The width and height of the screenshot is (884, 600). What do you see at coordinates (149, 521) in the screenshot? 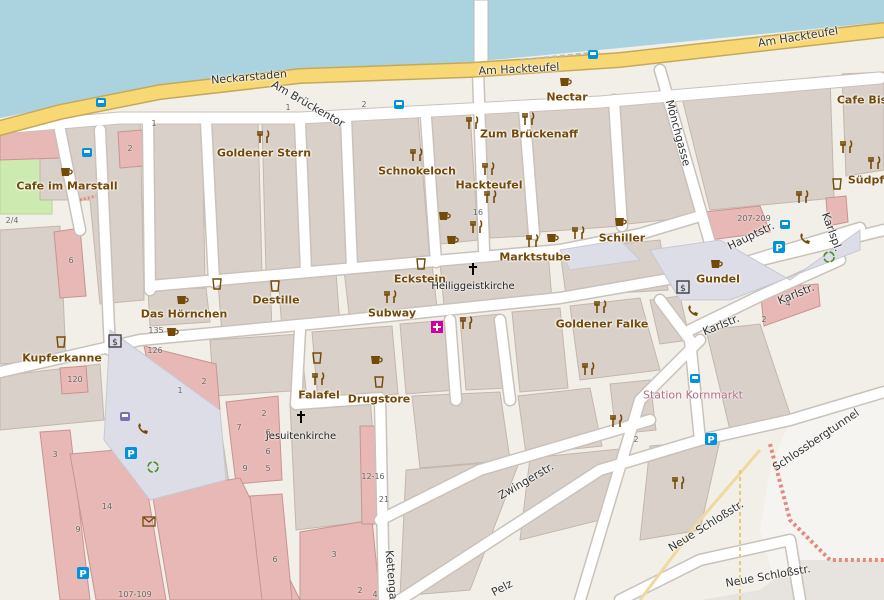
I see `post-office-icon` at bounding box center [149, 521].